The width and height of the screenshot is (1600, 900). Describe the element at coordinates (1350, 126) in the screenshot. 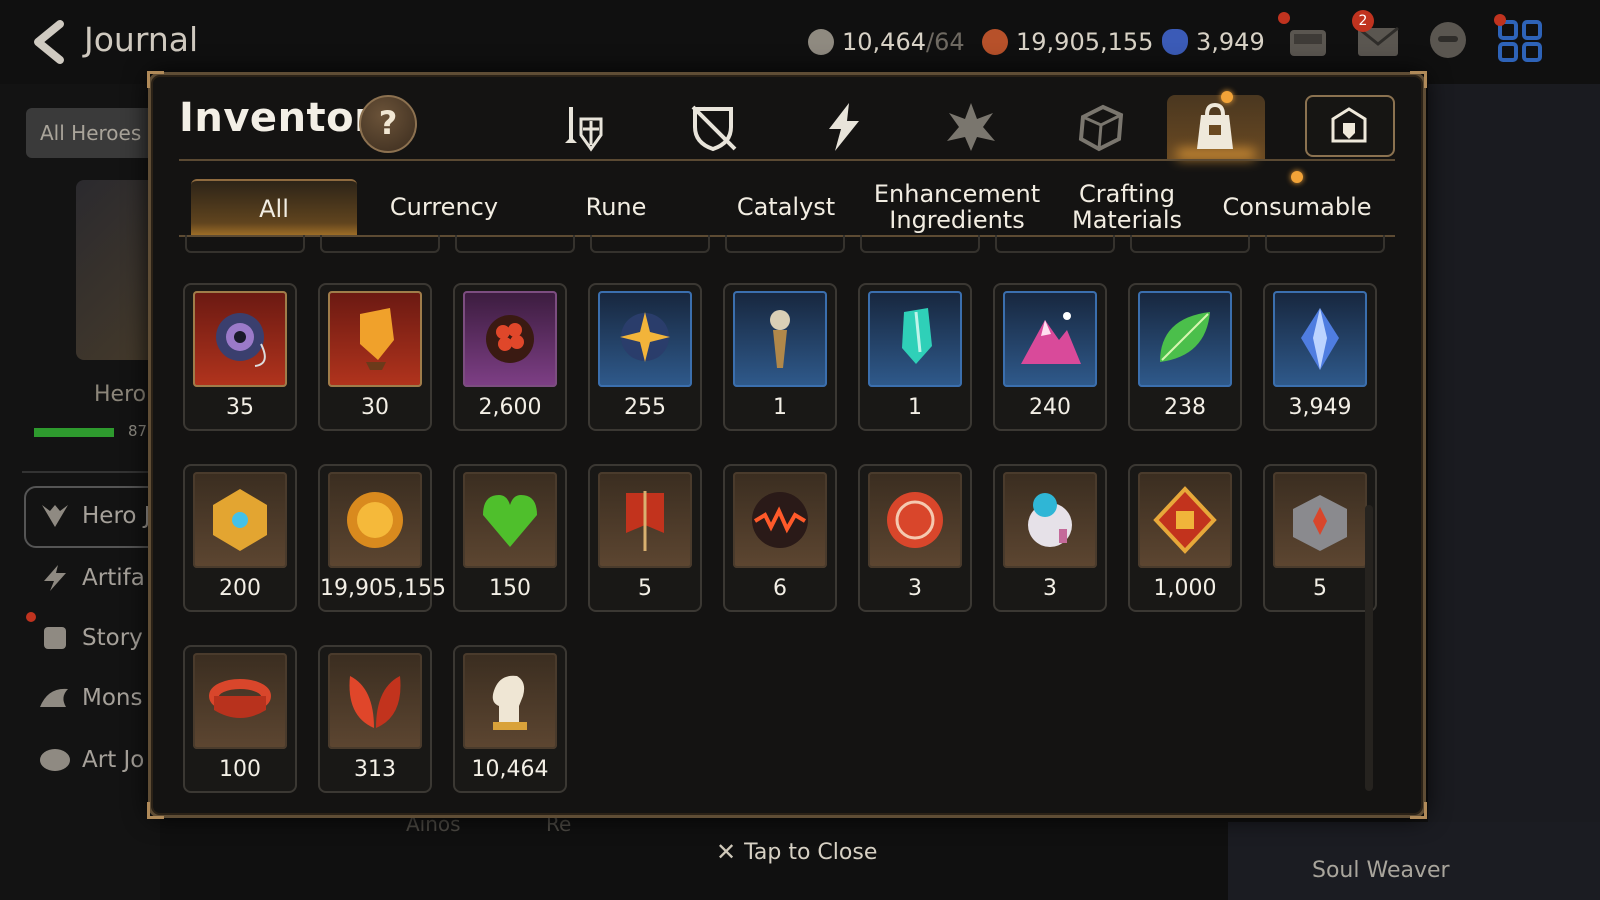

I see `guild-storage-button` at that location.